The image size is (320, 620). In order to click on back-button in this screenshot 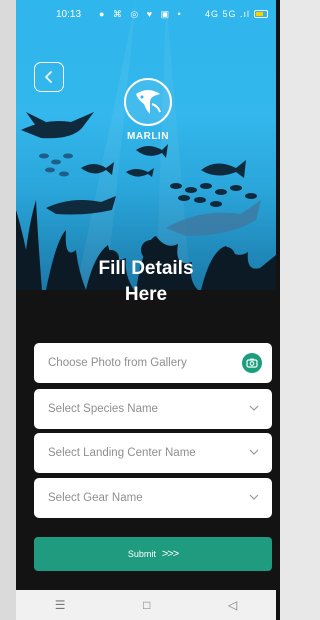, I will do `click(49, 77)`.